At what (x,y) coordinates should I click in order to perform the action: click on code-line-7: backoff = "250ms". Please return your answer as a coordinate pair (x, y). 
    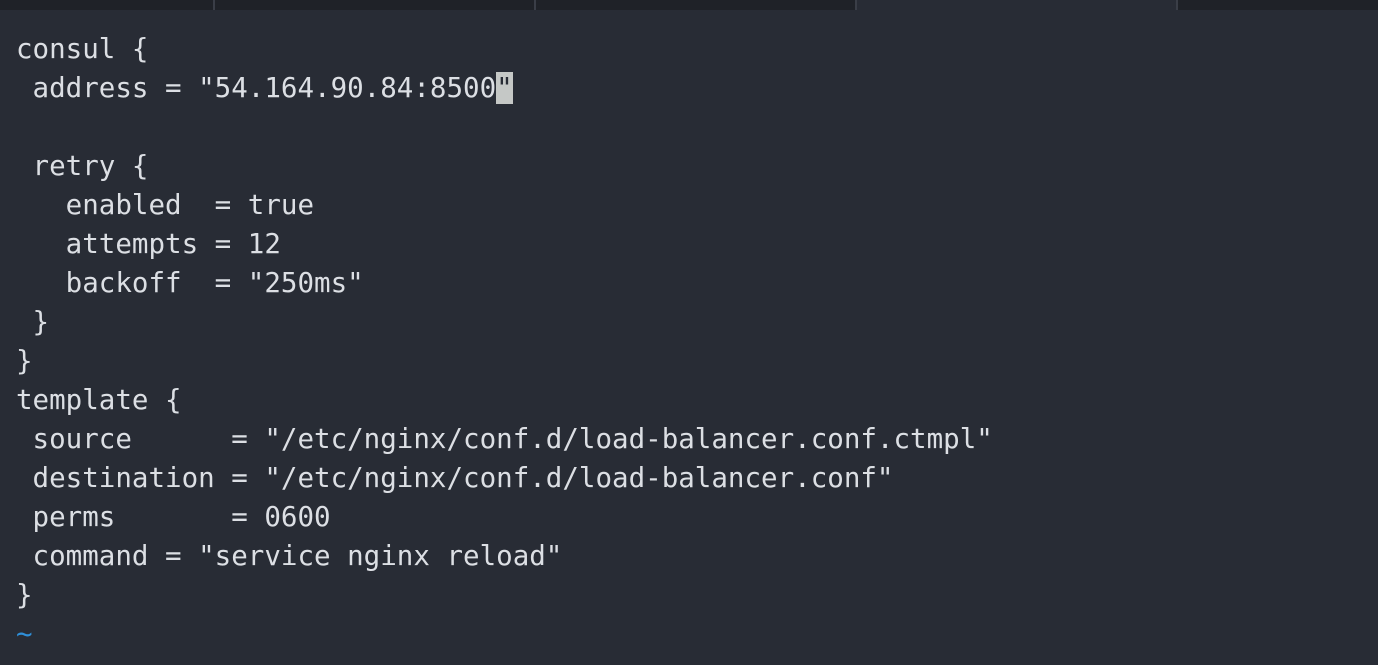
    Looking at the image, I should click on (691, 283).